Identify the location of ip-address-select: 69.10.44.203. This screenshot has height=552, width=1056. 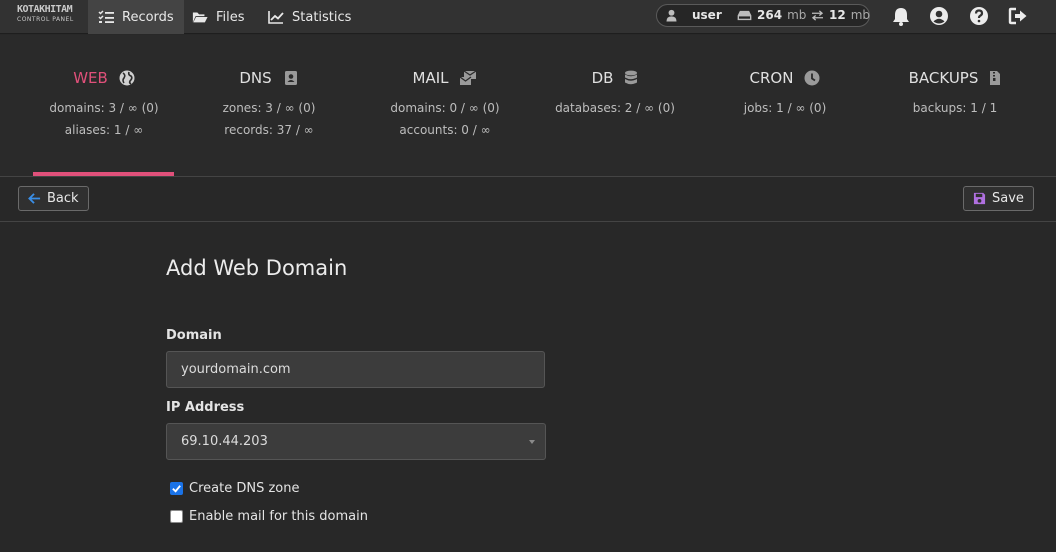
(356, 441).